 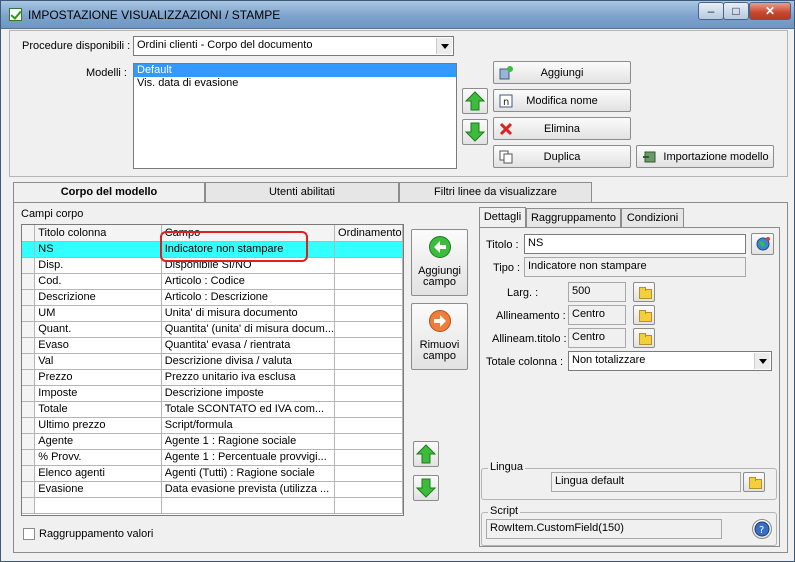 I want to click on table-cell: Elenco agenti, so click(x=98, y=473).